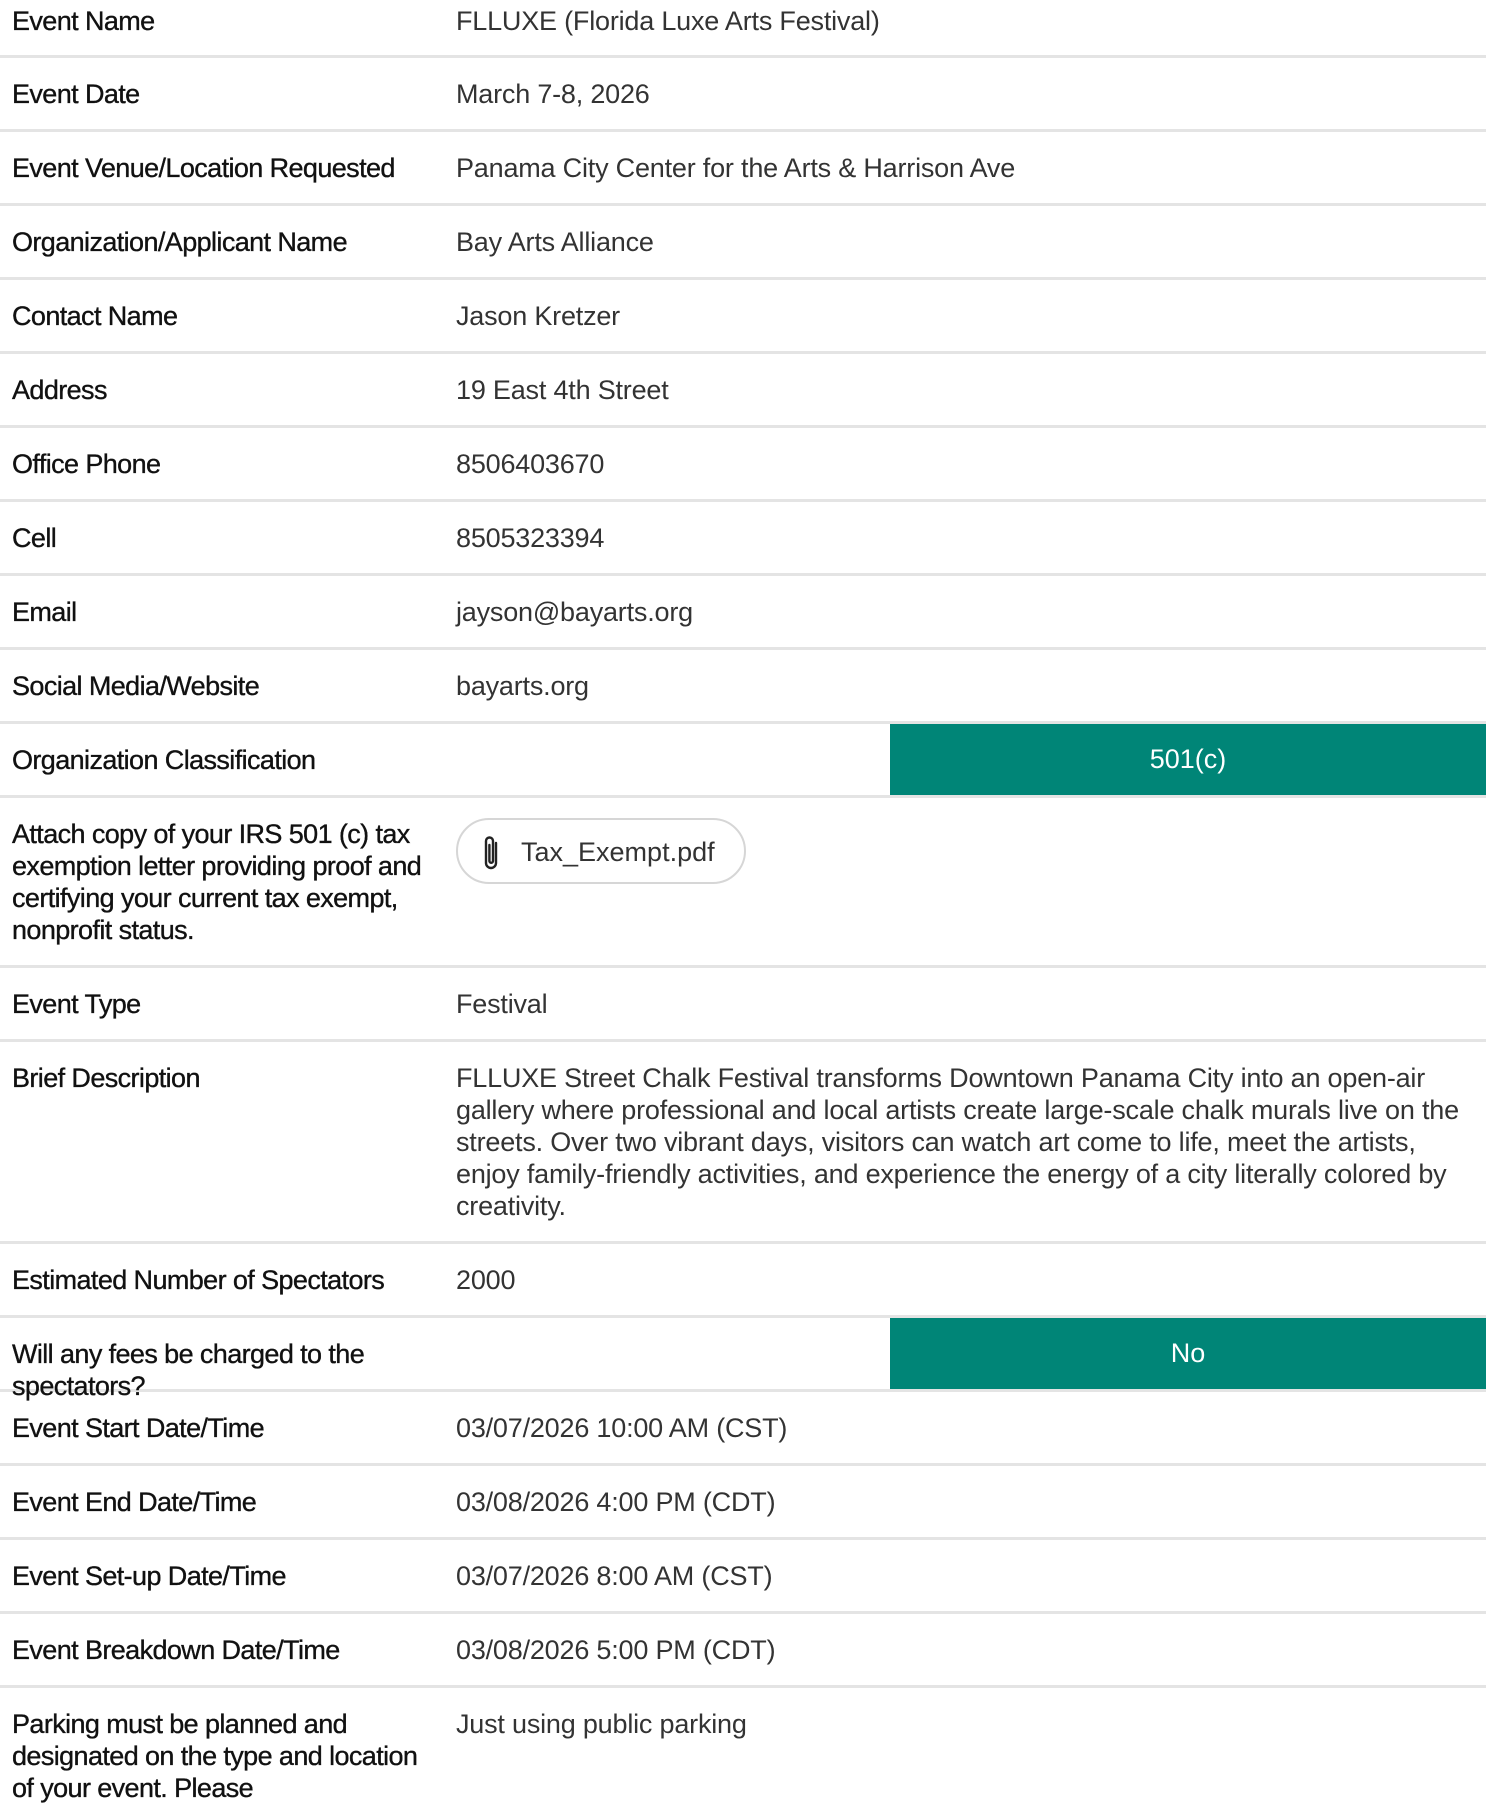  Describe the element at coordinates (502, 1004) in the screenshot. I see `field-value: Festival` at that location.